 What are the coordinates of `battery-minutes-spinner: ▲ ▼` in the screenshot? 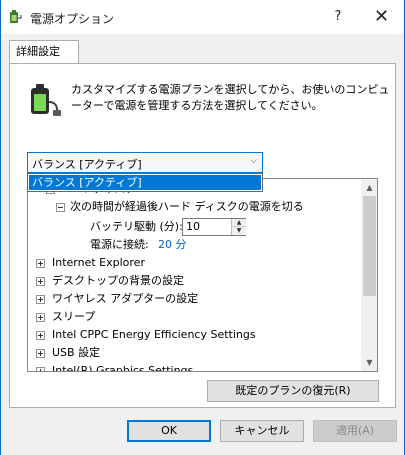 It's located at (238, 227).